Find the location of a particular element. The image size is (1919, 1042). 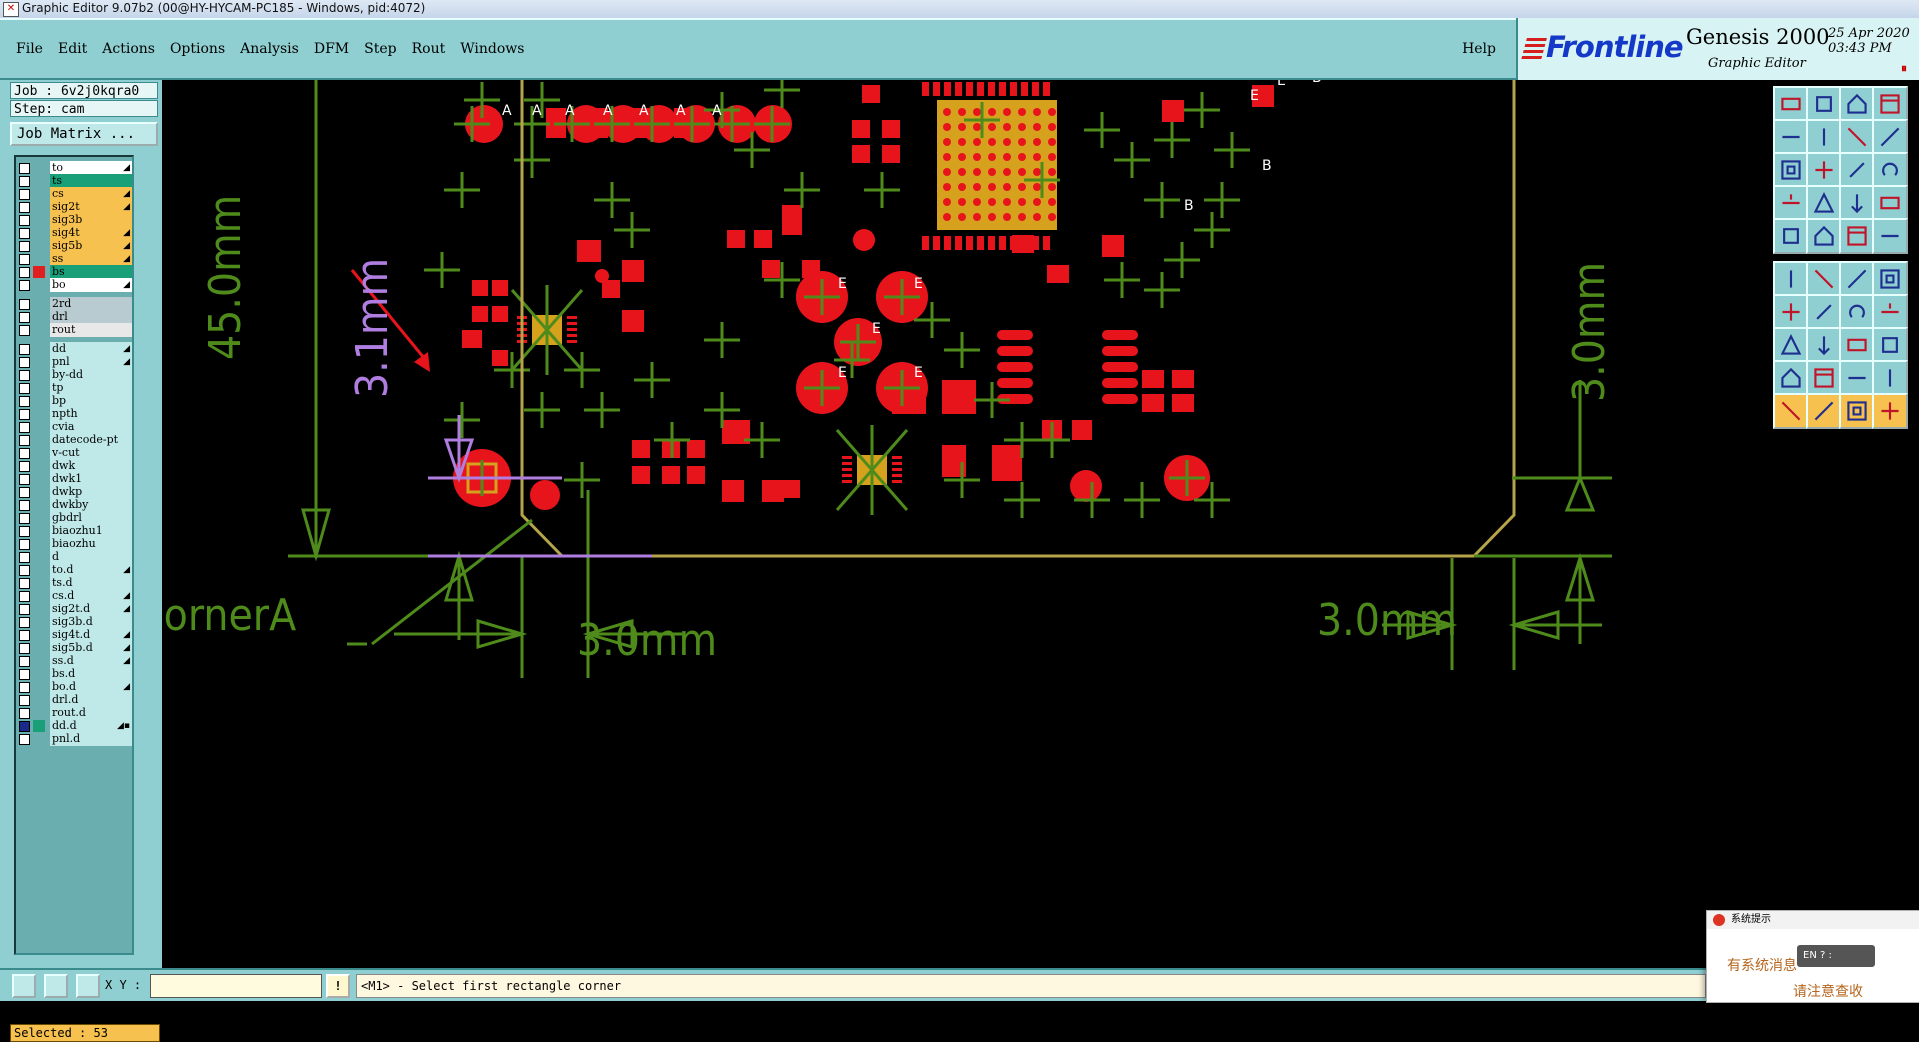

menu-step: Step is located at coordinates (380, 49).